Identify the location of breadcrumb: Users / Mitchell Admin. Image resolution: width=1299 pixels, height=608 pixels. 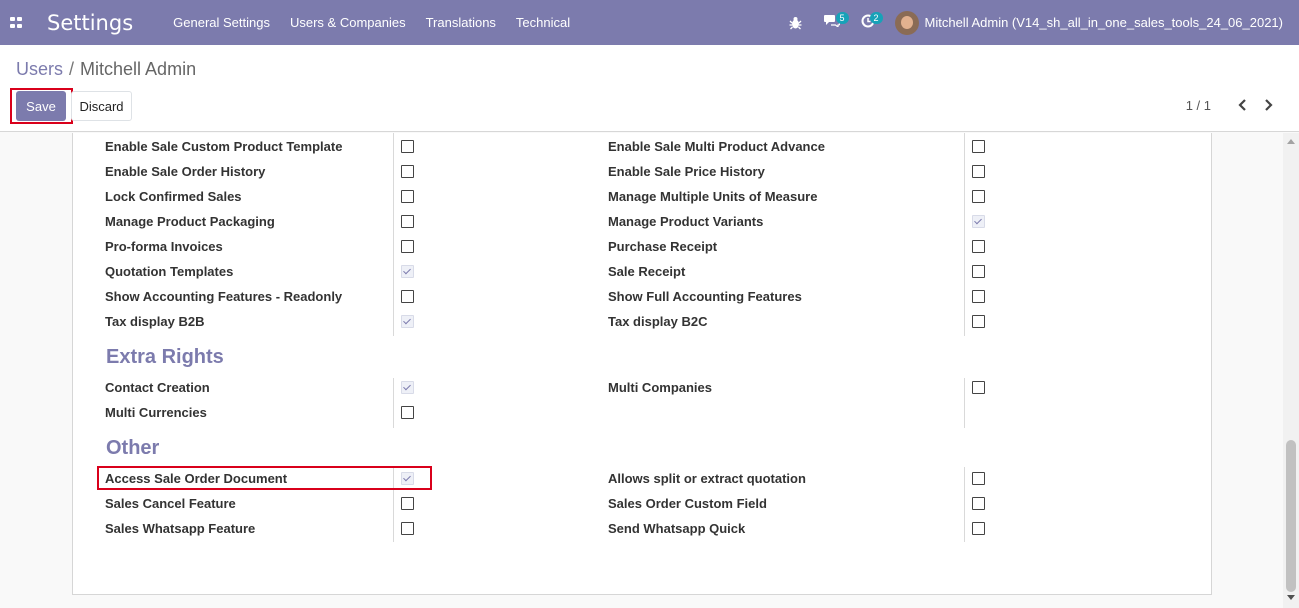
(106, 69).